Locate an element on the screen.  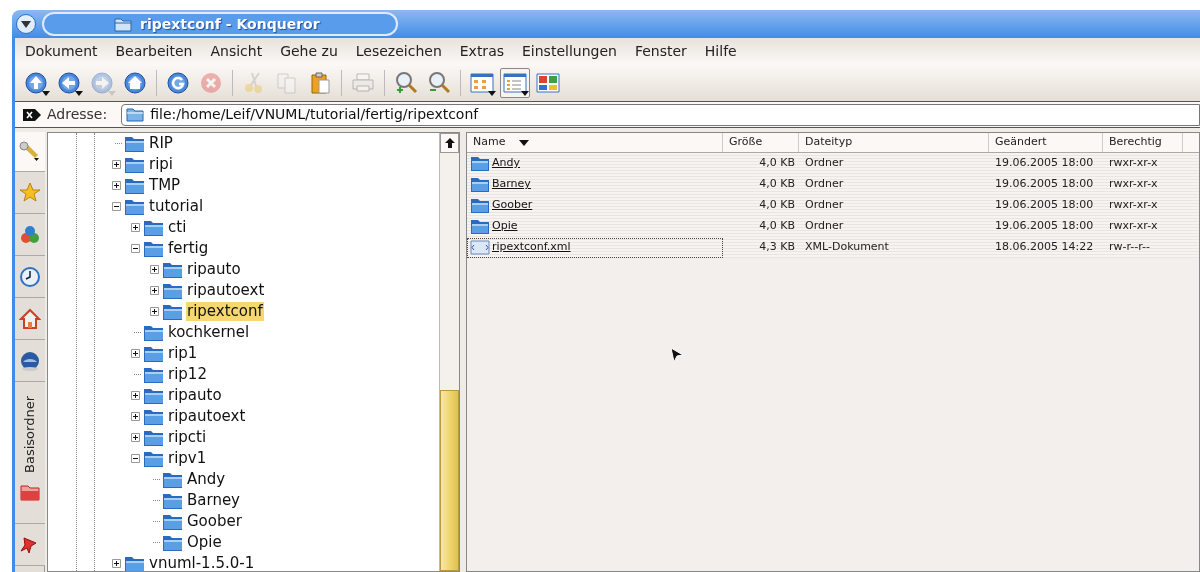
menu-item: Fenster is located at coordinates (660, 51).